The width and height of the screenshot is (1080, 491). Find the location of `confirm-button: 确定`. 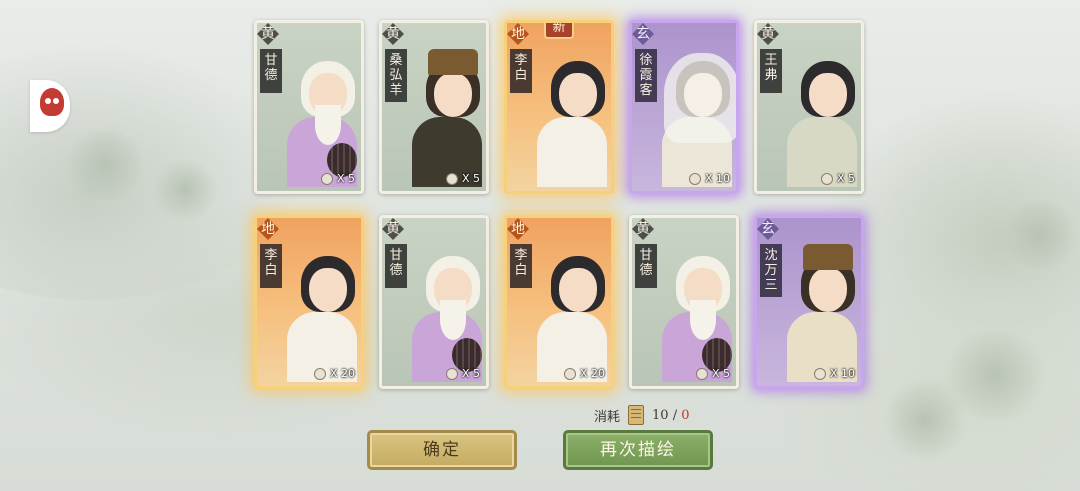

confirm-button: 确定 is located at coordinates (442, 450).